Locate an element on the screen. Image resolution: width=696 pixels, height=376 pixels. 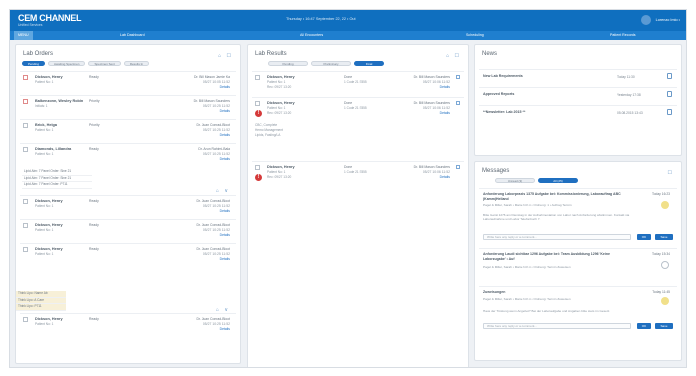
group-actions-icons: ⌂ ∨ is located at coordinates (223, 191).